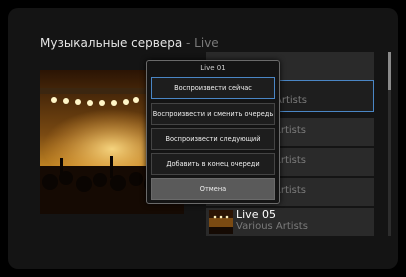 This screenshot has width=406, height=277. I want to click on play-and-replace-queue-option: Воспроизвести и сменить очередь, so click(213, 114).